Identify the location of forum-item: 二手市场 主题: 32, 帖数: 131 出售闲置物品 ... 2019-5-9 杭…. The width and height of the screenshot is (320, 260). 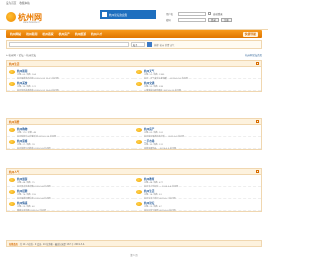
(197, 143).